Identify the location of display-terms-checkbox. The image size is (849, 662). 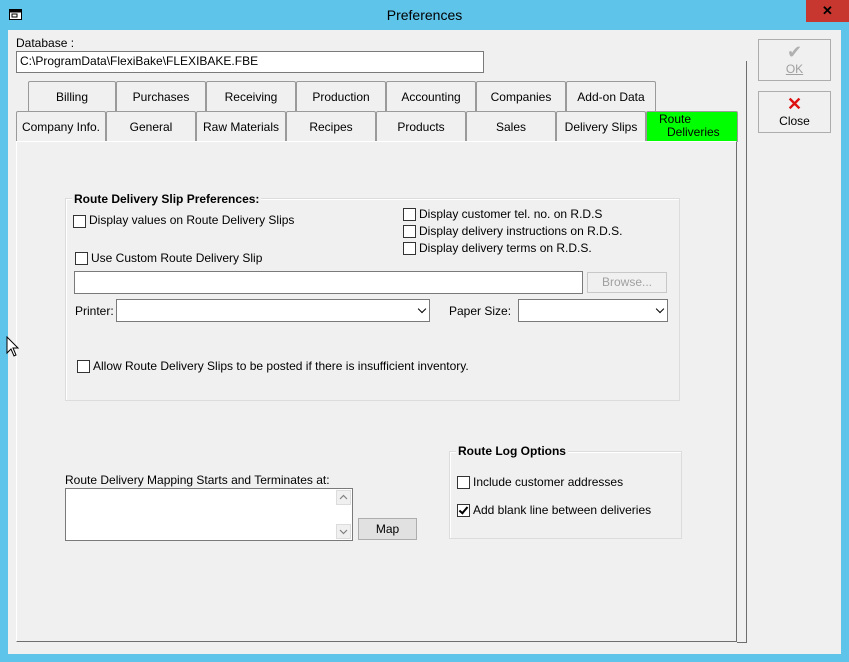
(409, 248).